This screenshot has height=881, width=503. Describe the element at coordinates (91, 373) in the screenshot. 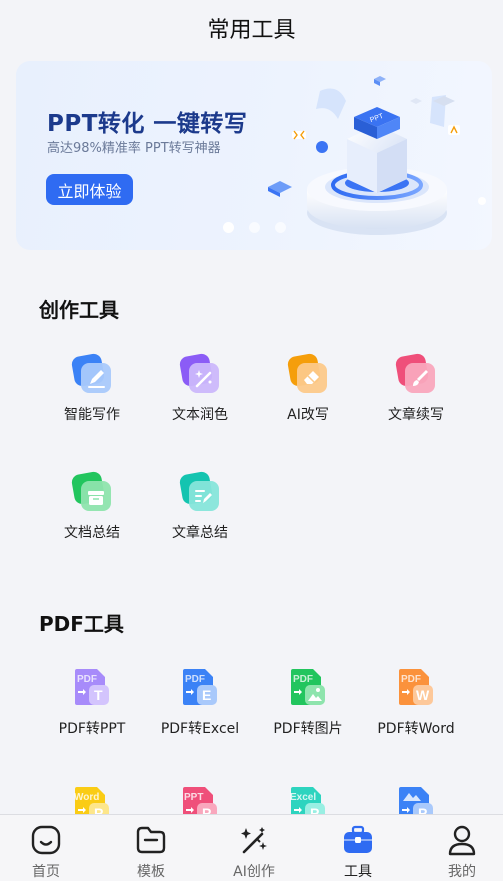

I see `pencil-icon` at that location.